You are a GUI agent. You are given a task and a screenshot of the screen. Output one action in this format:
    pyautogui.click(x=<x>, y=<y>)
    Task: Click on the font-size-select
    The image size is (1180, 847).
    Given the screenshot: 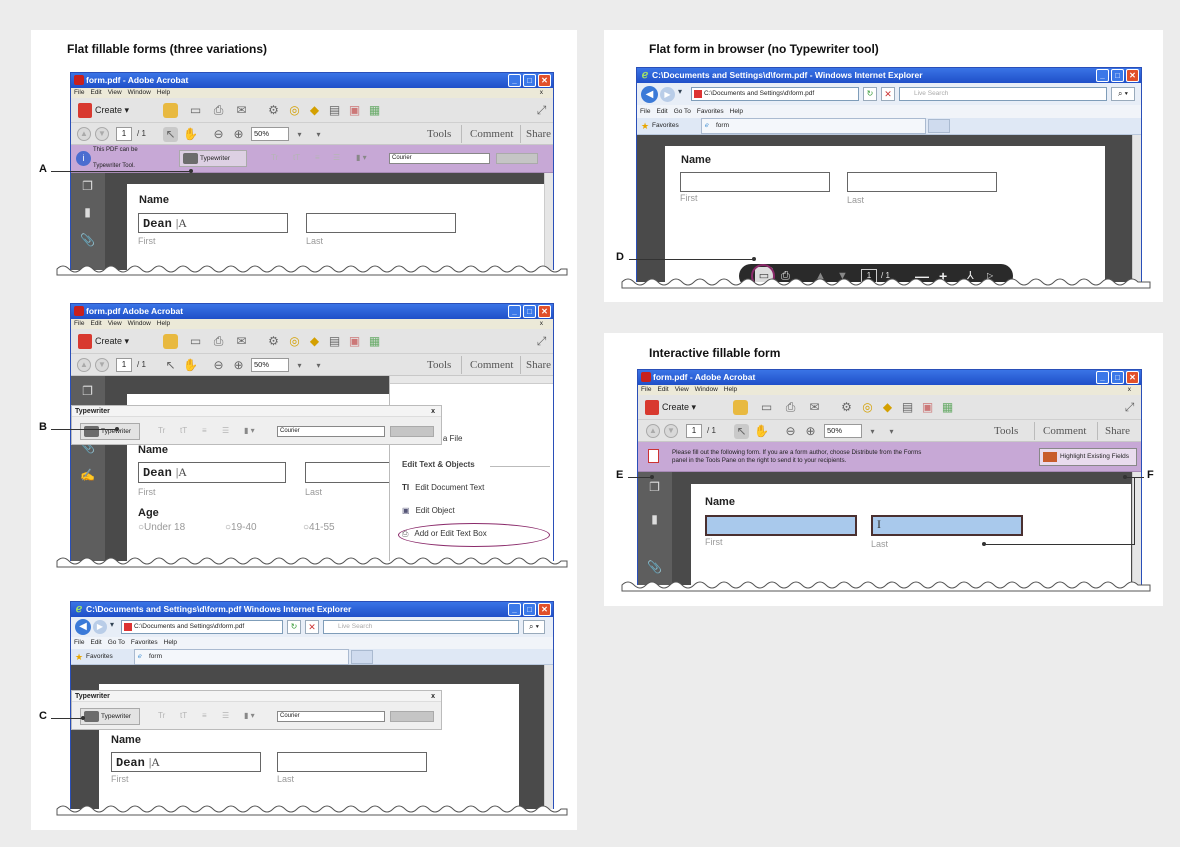 What is the action you would take?
    pyautogui.click(x=517, y=158)
    